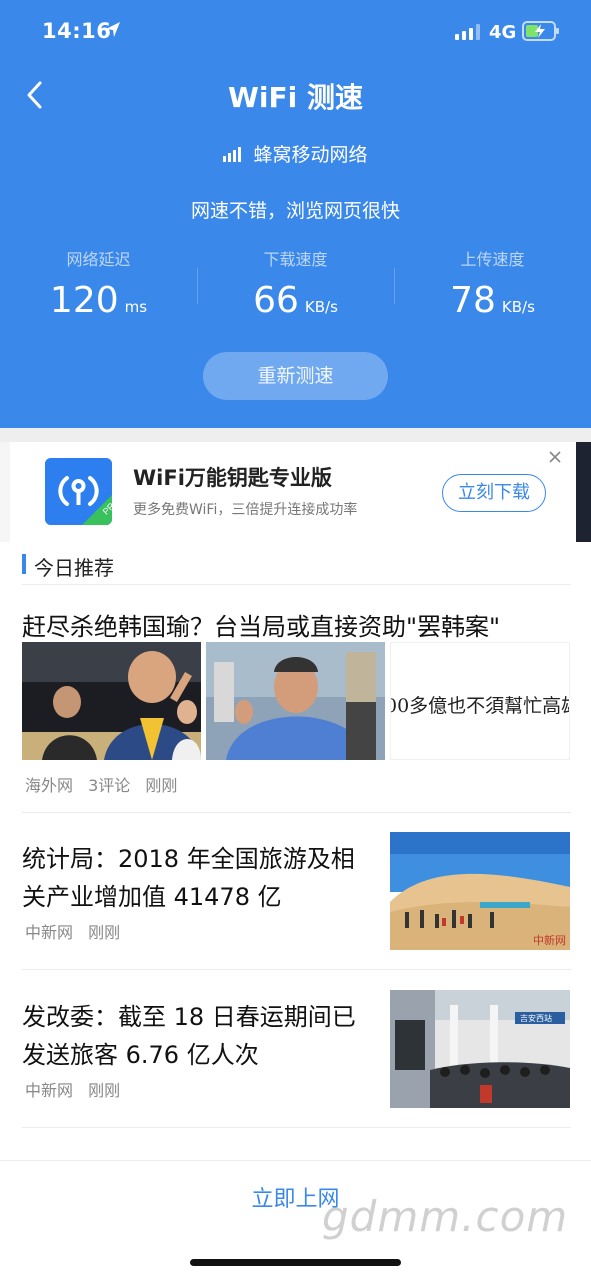  Describe the element at coordinates (245, 510) in the screenshot. I see `ad-subtitle: 更多免费WiFi，三倍提升连接成功率` at that location.